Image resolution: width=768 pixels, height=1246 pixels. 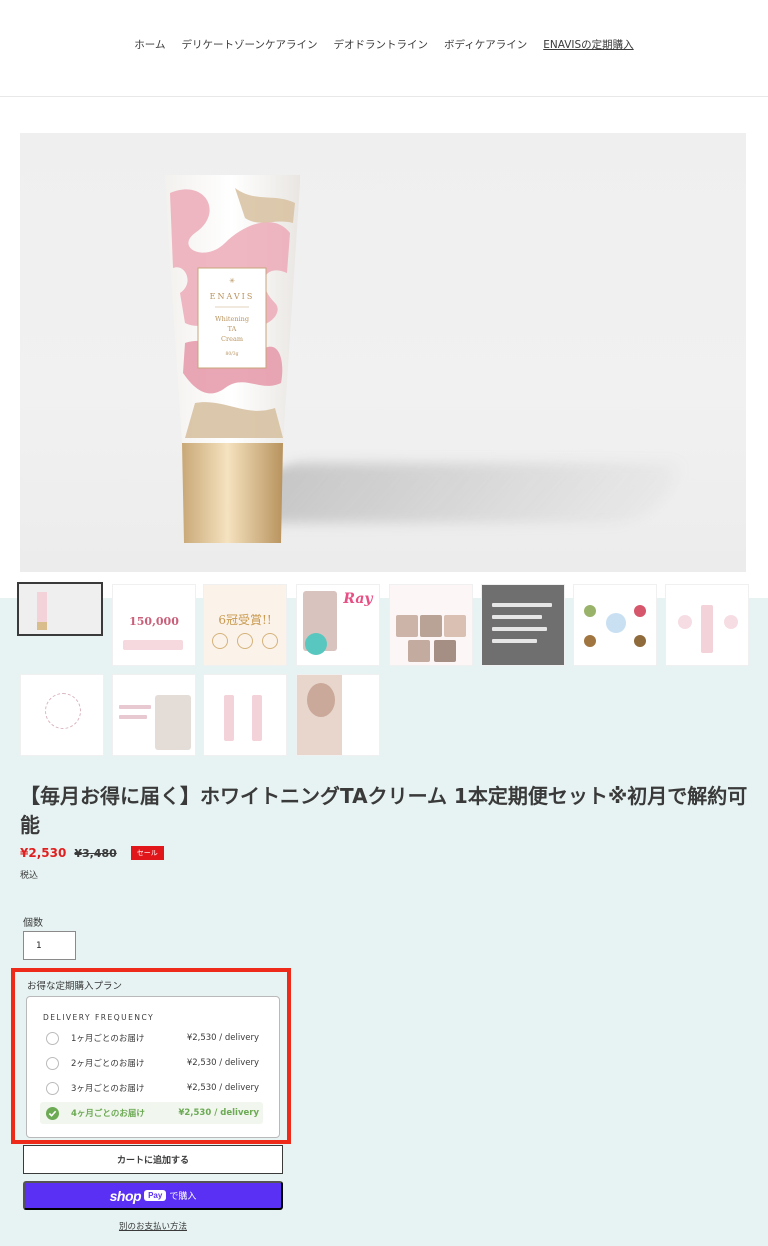 What do you see at coordinates (232, 329) in the screenshot?
I see `tube-line-2: TA` at bounding box center [232, 329].